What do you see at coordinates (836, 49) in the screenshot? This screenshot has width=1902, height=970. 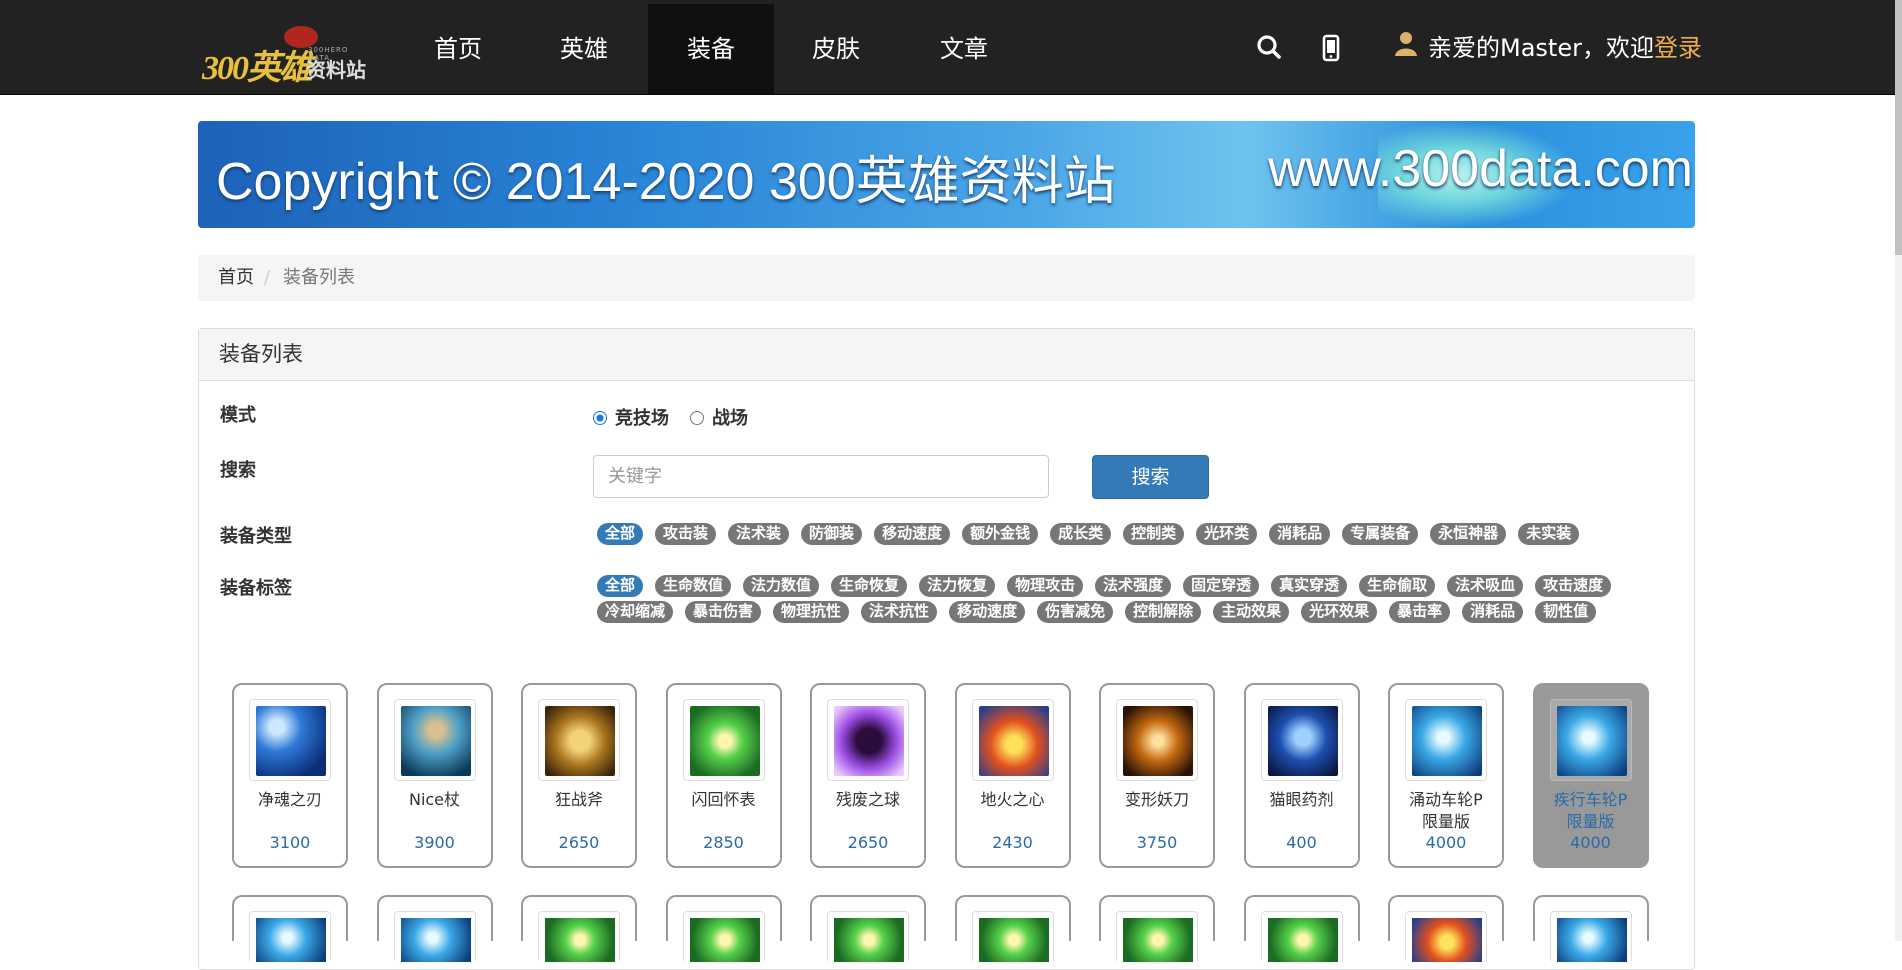 I see `nav-skins: 皮肤` at bounding box center [836, 49].